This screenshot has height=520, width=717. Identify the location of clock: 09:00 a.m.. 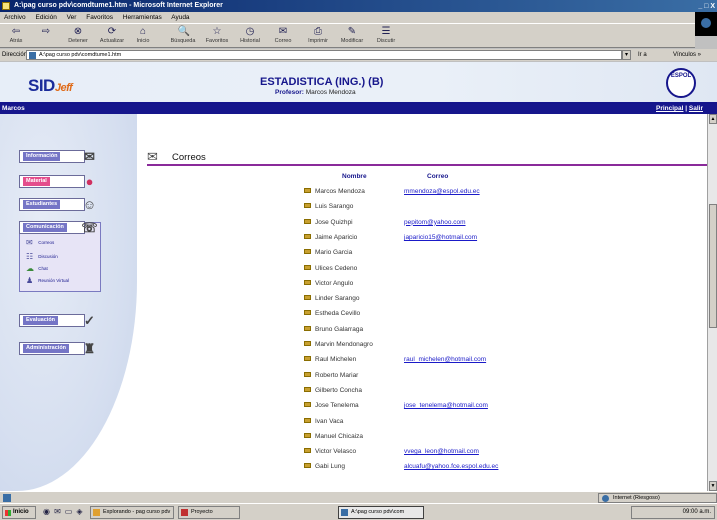
(696, 512).